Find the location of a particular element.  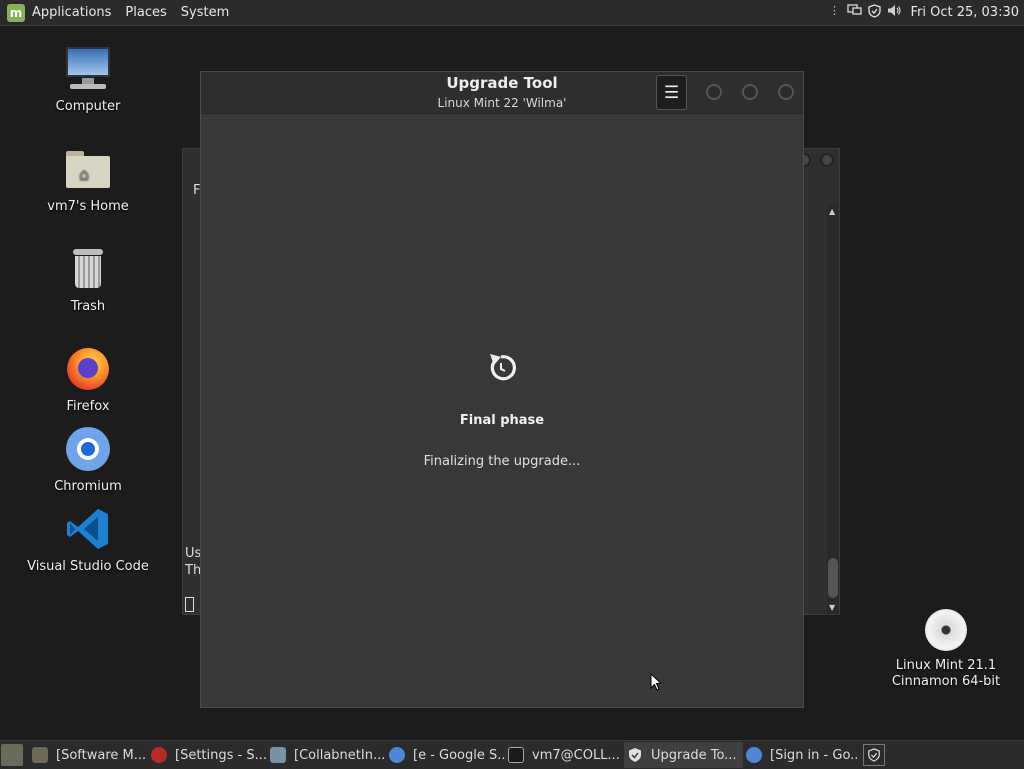

scrollbar: ▲ ▼ is located at coordinates (833, 409).